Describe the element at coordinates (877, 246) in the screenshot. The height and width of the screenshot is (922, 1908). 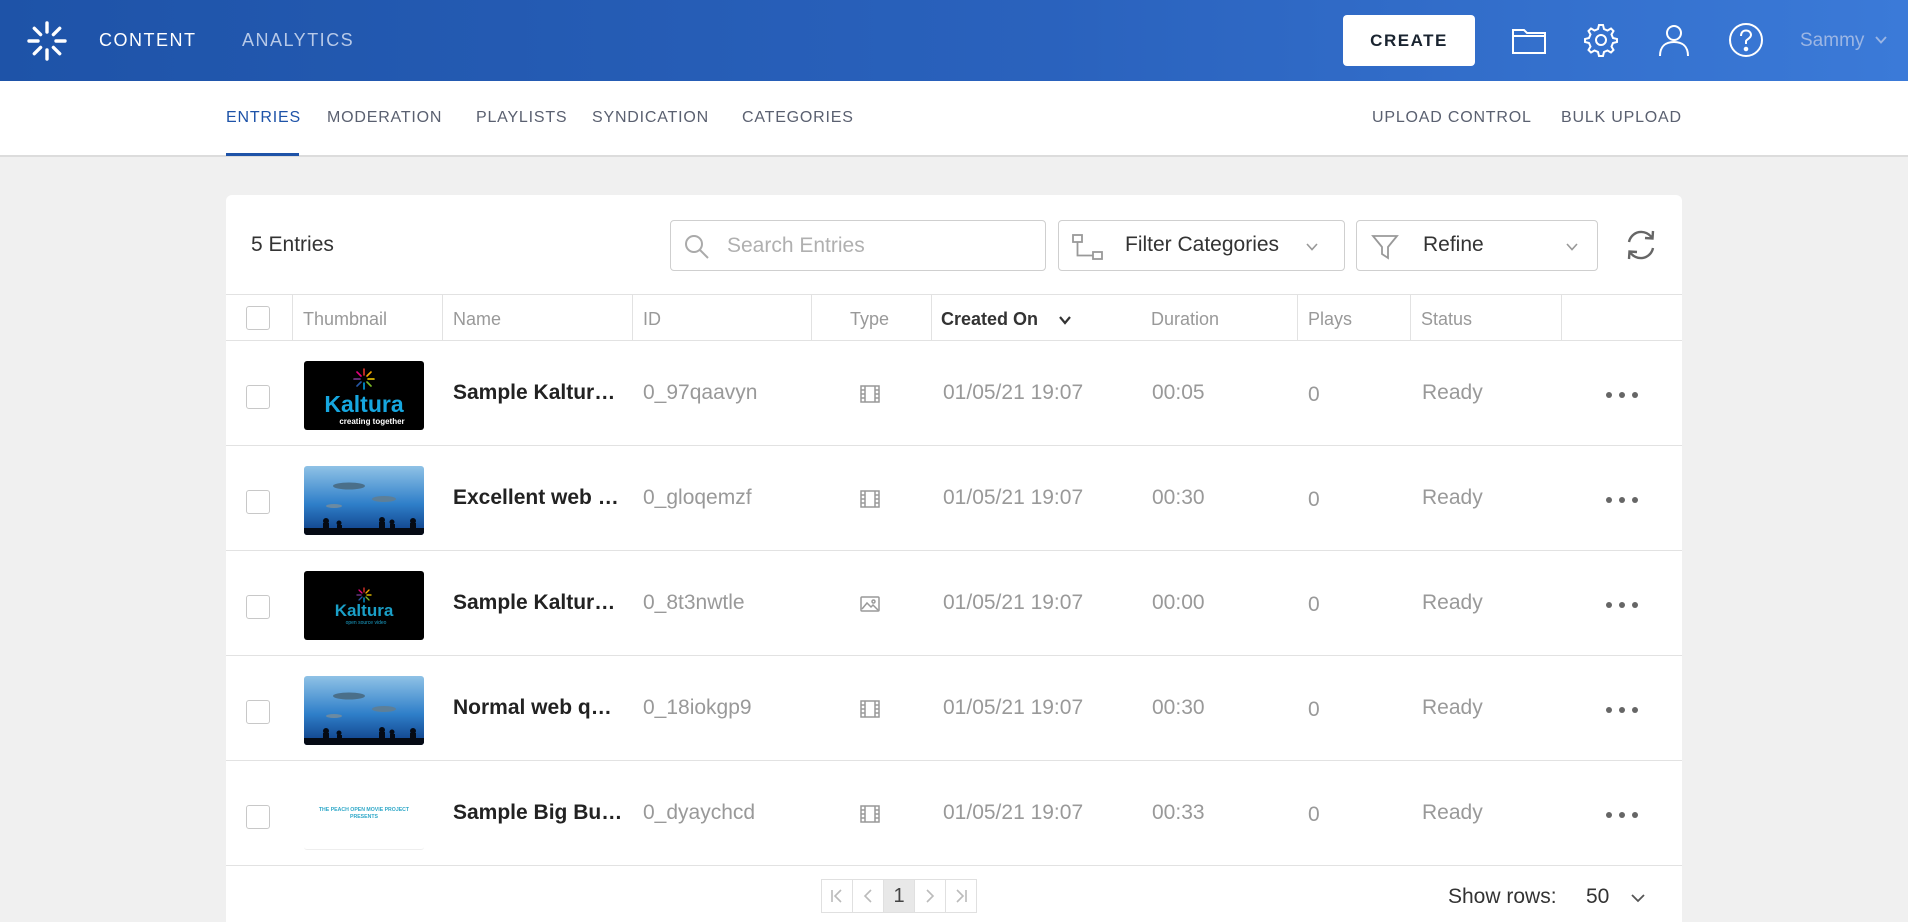
I see `search-input` at that location.